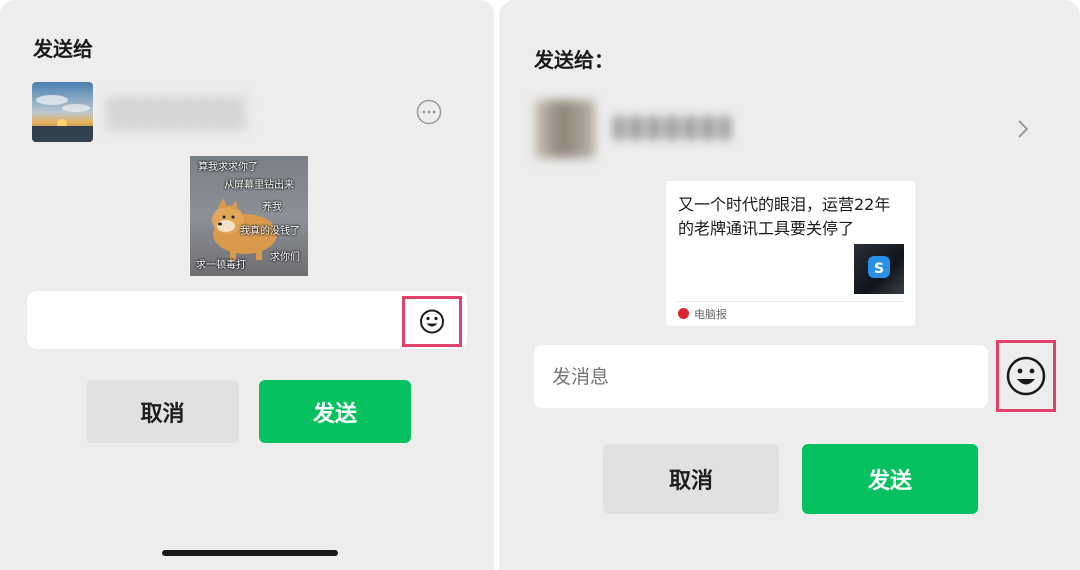 The width and height of the screenshot is (1080, 570). I want to click on sunset-landscape-icon, so click(62, 112).